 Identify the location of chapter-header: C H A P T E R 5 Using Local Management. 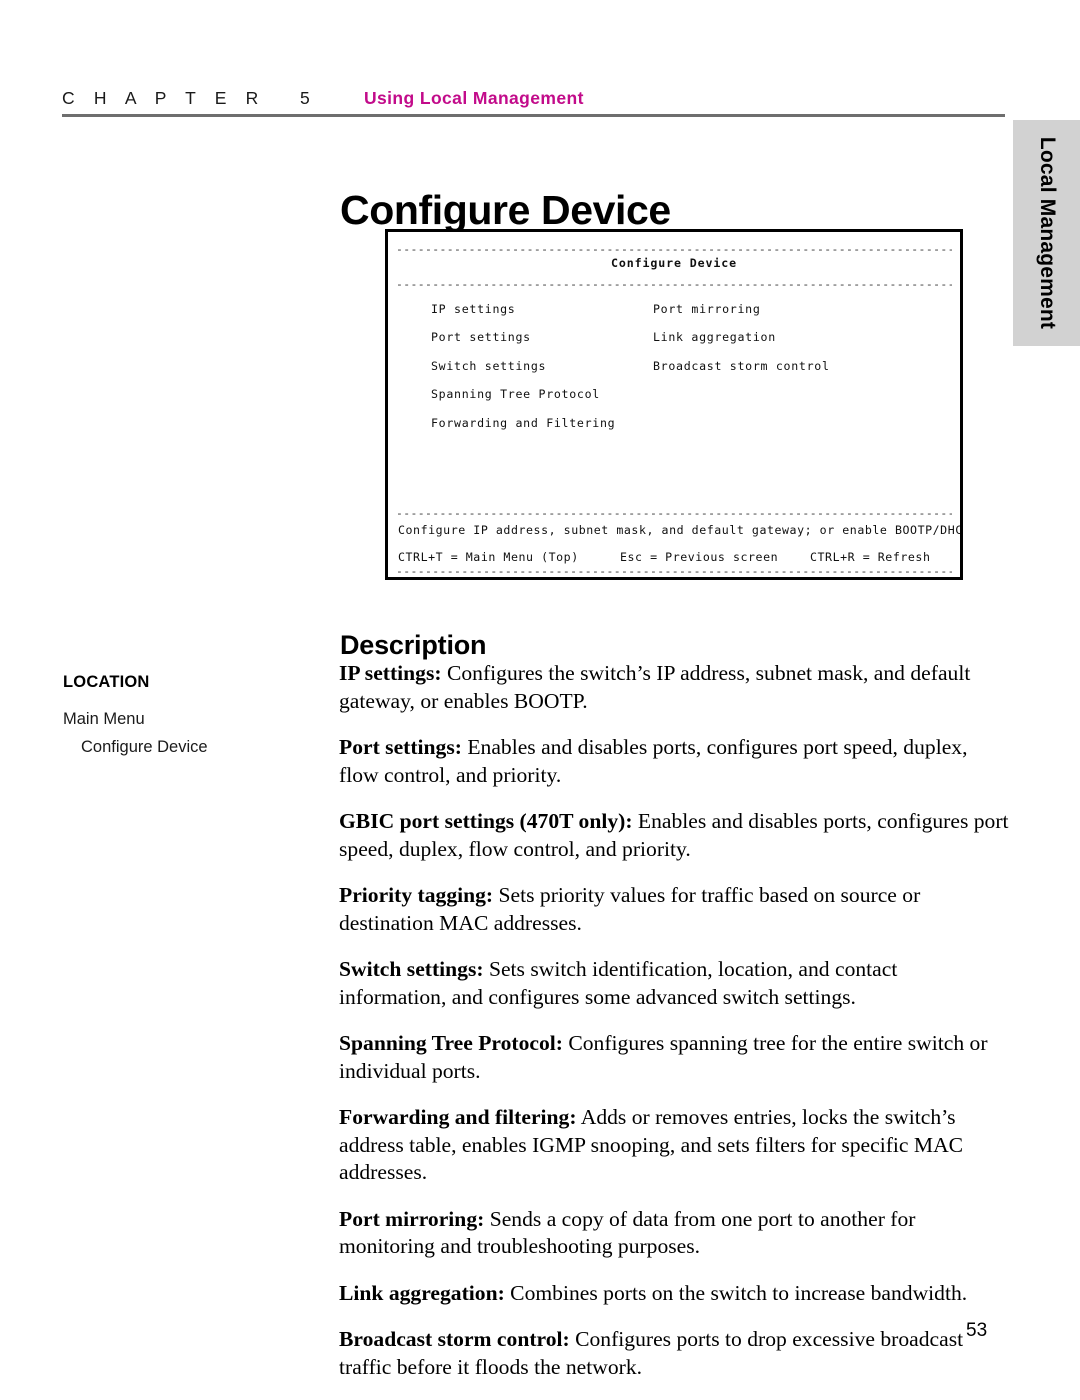
(534, 101).